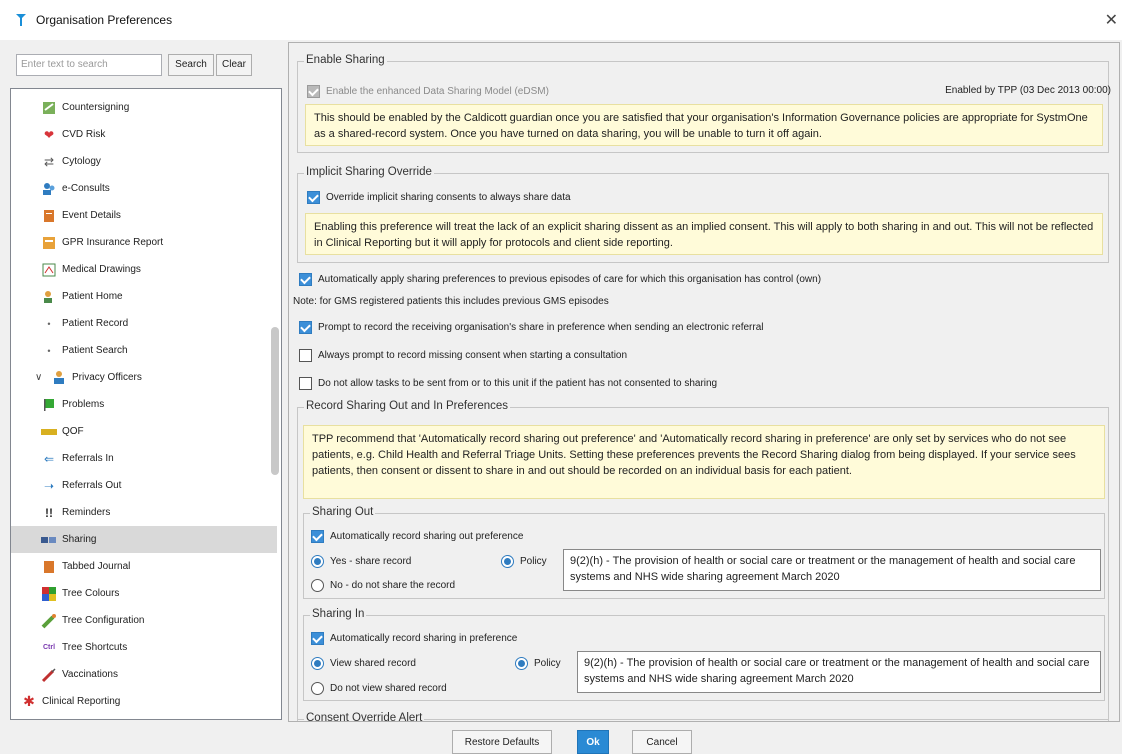  Describe the element at coordinates (49, 647) in the screenshot. I see `shortcuts-icon: Ctrl` at that location.